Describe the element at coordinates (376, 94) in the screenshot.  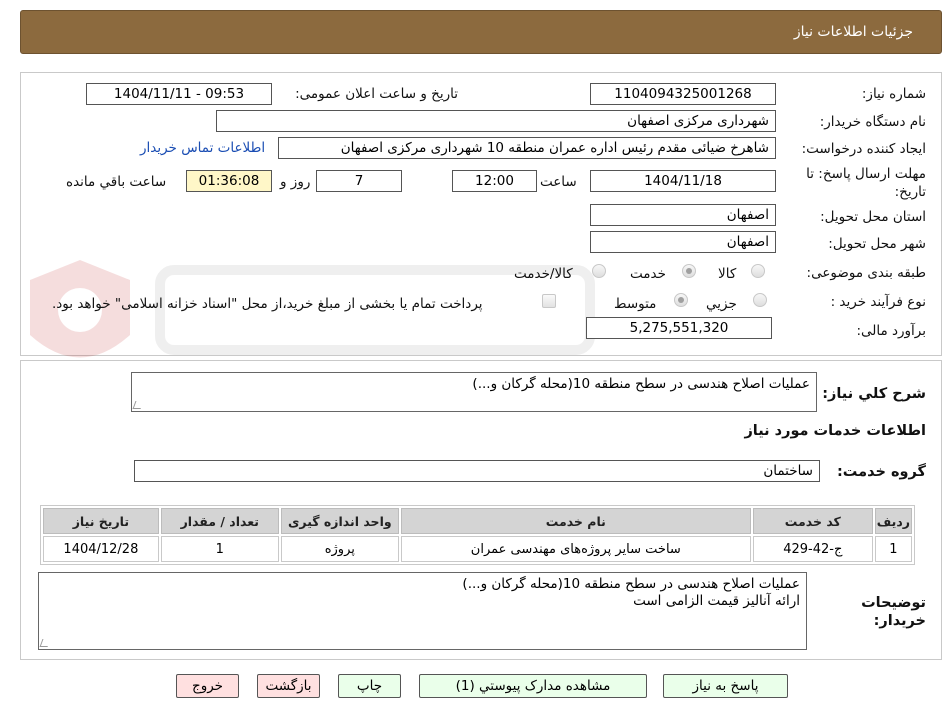
I see `announce-date-label: تاریخ و ساعت اعلان عمومی:` at that location.